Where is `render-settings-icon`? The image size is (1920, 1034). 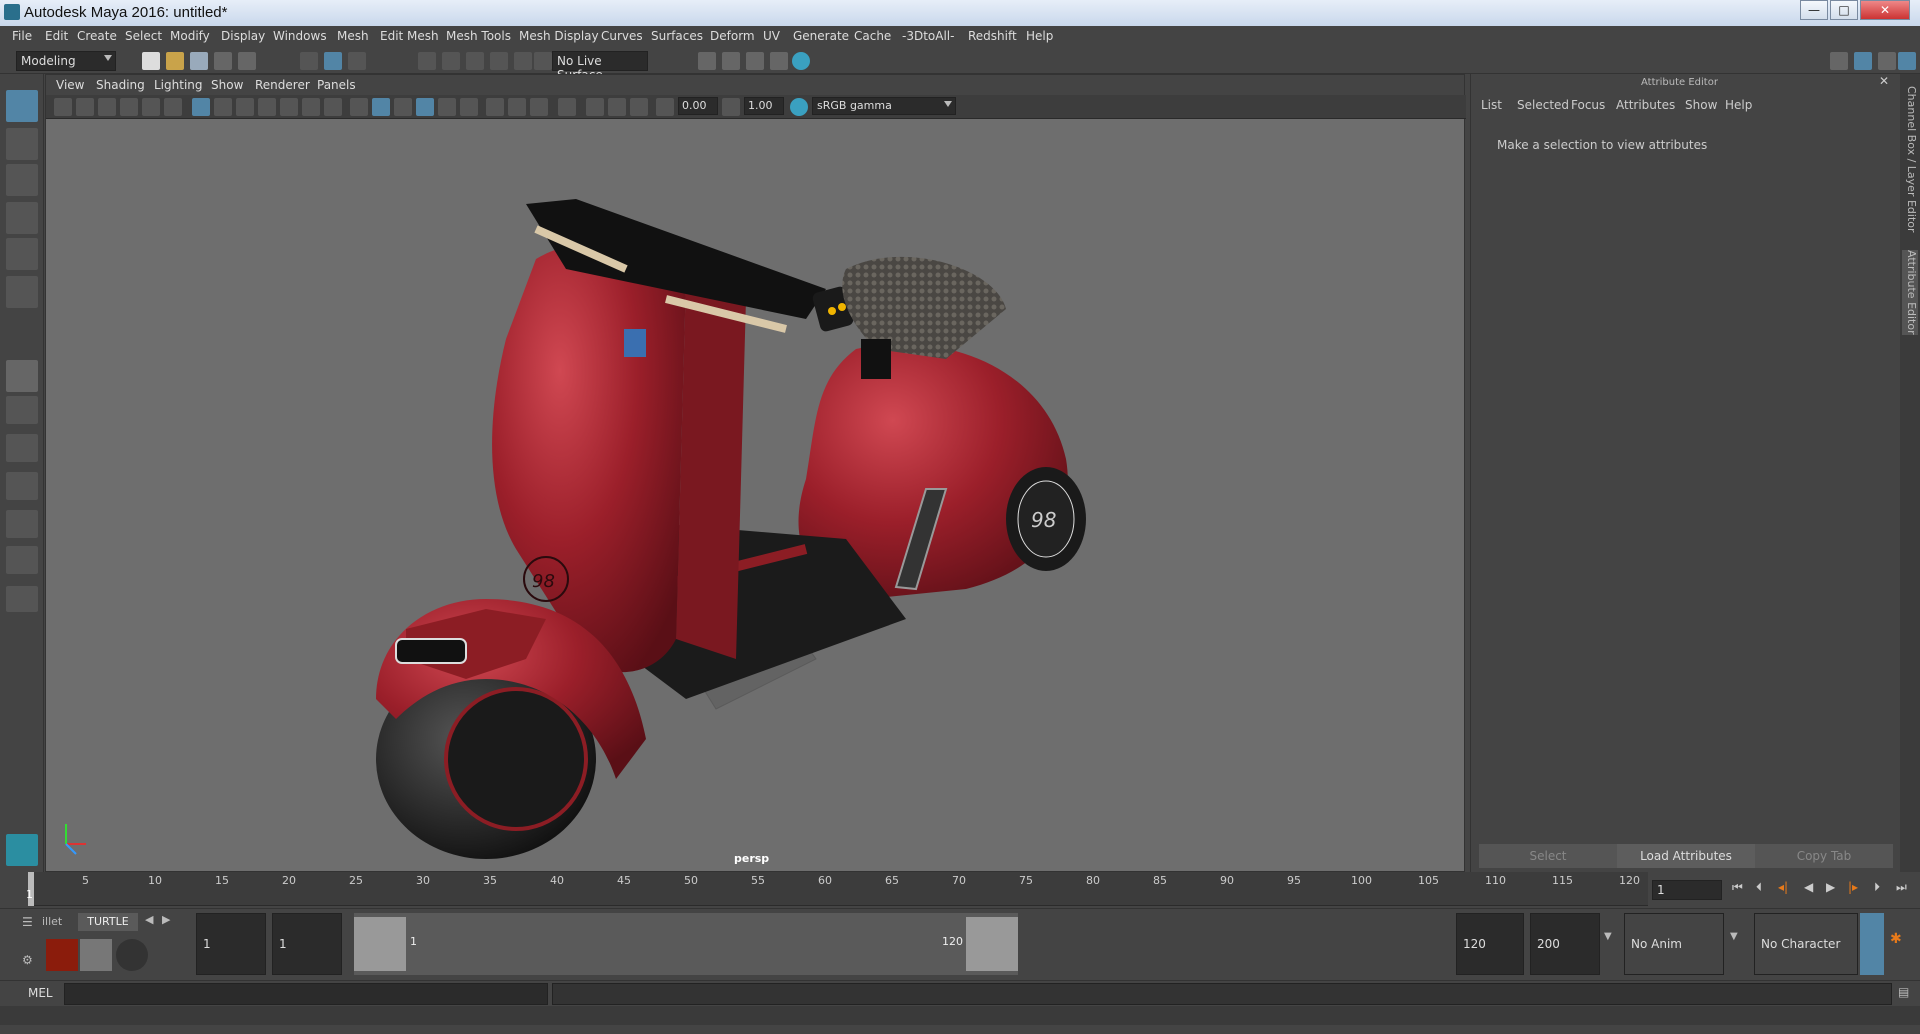
render-settings-icon is located at coordinates (779, 61).